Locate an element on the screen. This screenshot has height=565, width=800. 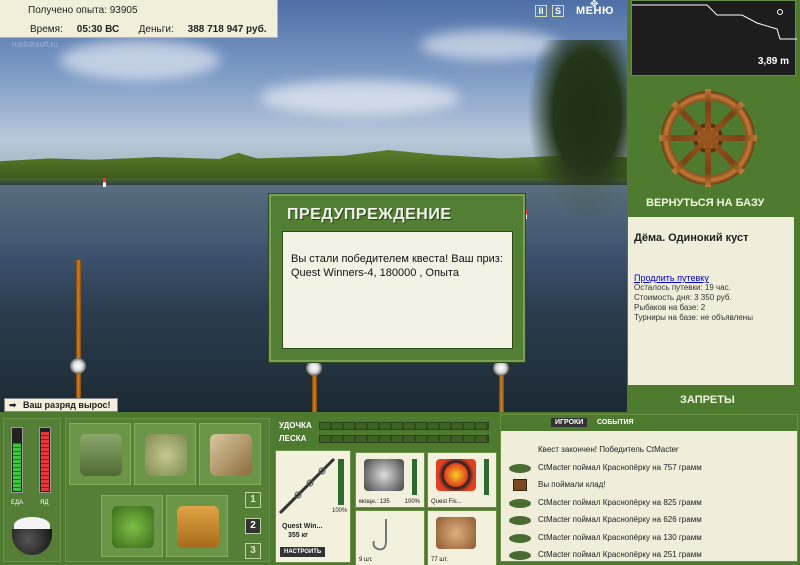
tackle-bag-icon is located at coordinates (101, 455).